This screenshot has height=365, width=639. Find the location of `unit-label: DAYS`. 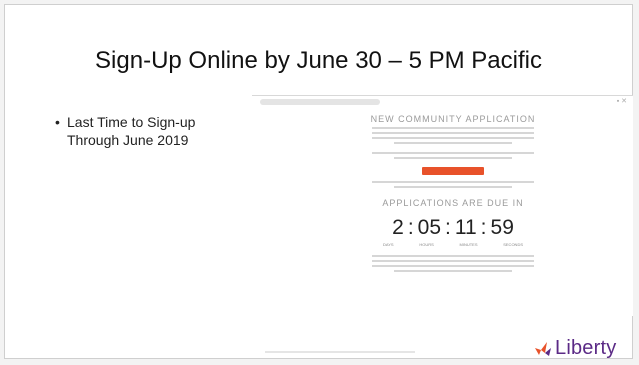

unit-label: DAYS is located at coordinates (388, 244).